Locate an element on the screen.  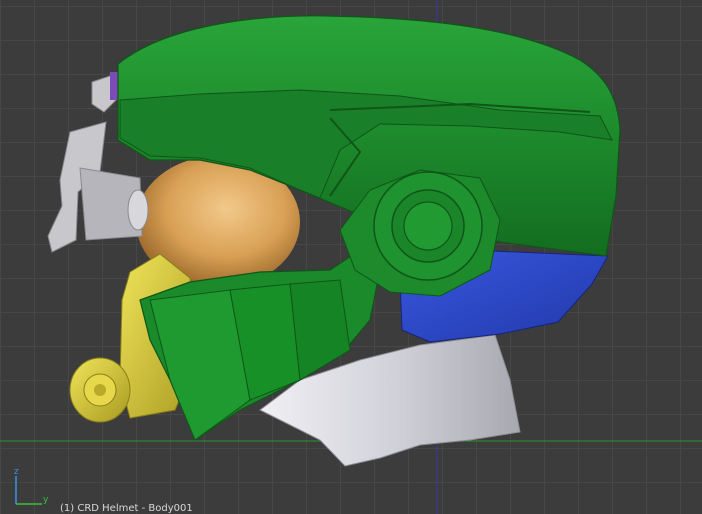
axis-y-label: y is located at coordinates (46, 500).